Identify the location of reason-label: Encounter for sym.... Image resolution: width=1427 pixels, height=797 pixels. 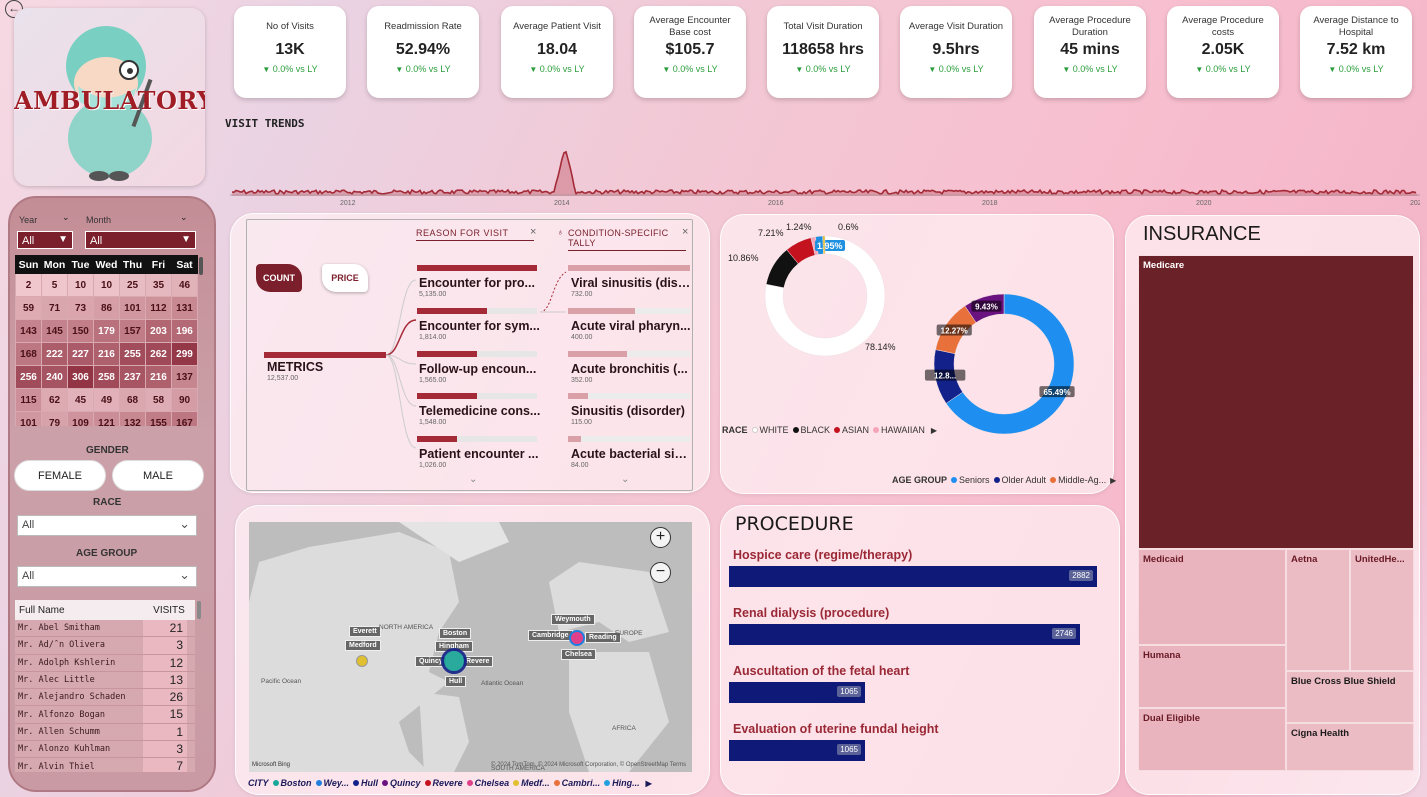
(480, 326).